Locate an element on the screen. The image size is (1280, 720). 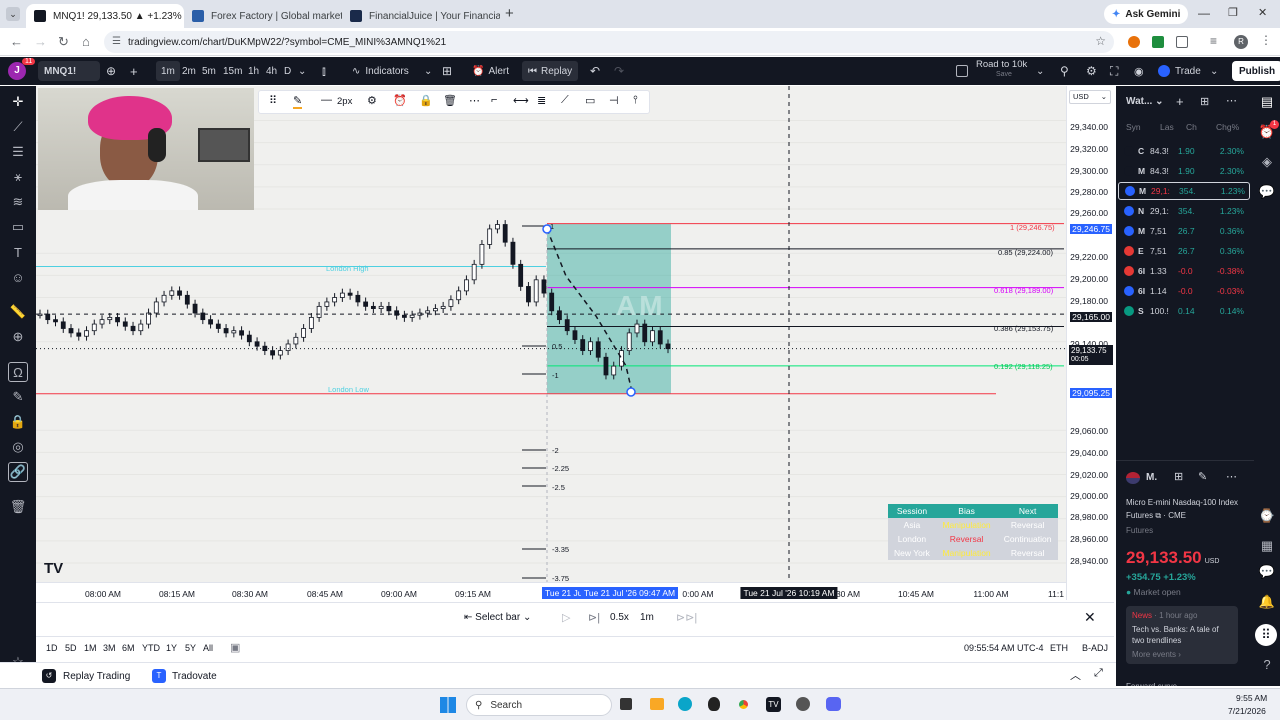
external-link-icon: ⧉ is located at coordinates (1158, 515).